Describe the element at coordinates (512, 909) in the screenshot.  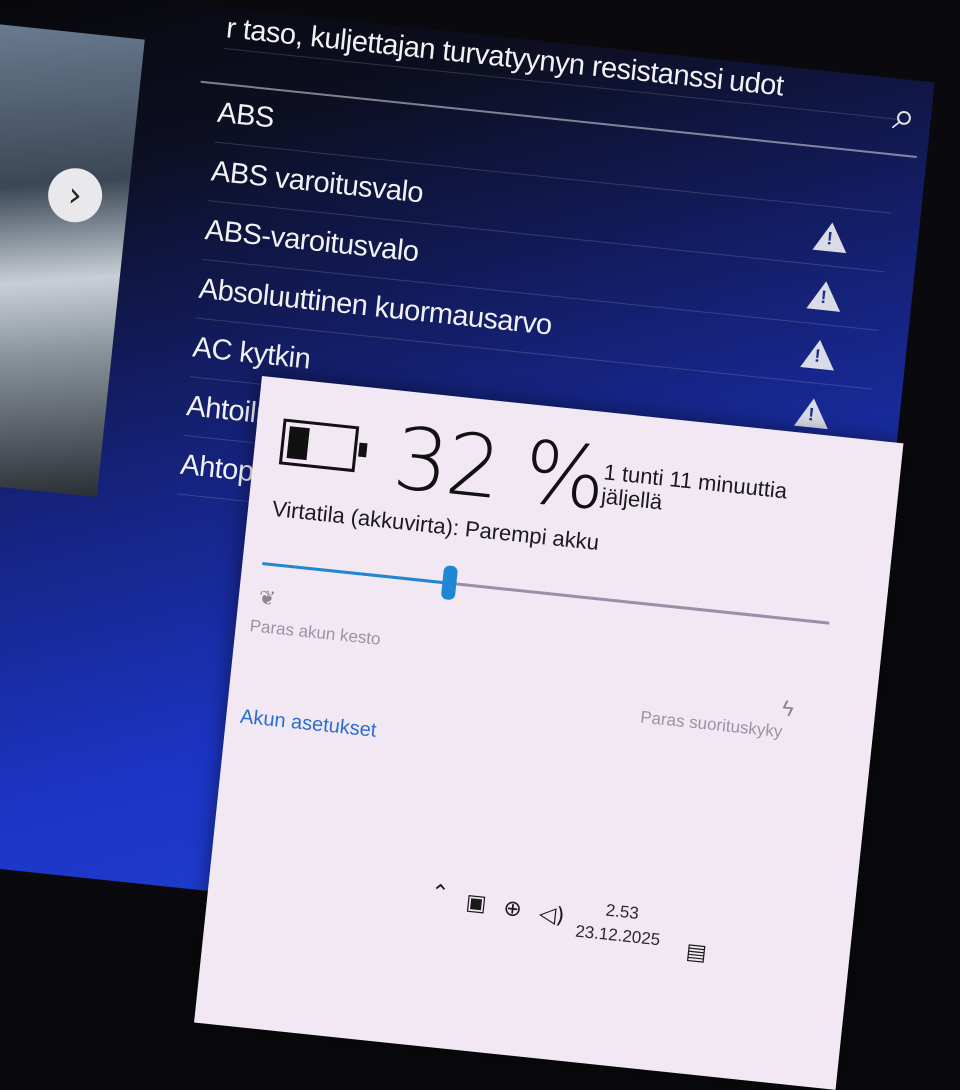
I see `globe-icon: ⊕` at that location.